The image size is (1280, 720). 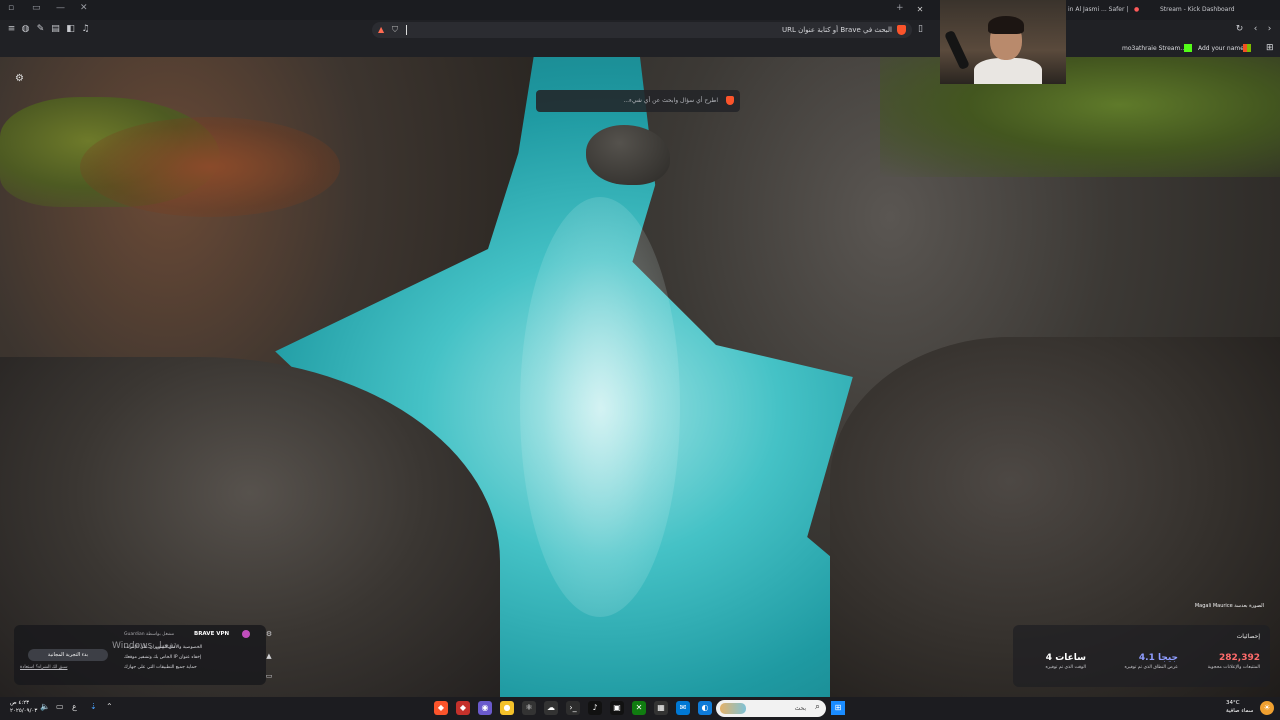 What do you see at coordinates (1197, 10) in the screenshot?
I see `tab-kick-dashboard: Stream - Kick Dashboard` at bounding box center [1197, 10].